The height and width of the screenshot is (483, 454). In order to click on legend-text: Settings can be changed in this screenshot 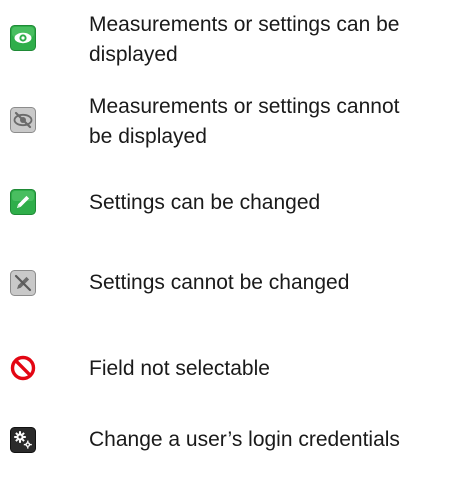, I will do `click(205, 202)`.